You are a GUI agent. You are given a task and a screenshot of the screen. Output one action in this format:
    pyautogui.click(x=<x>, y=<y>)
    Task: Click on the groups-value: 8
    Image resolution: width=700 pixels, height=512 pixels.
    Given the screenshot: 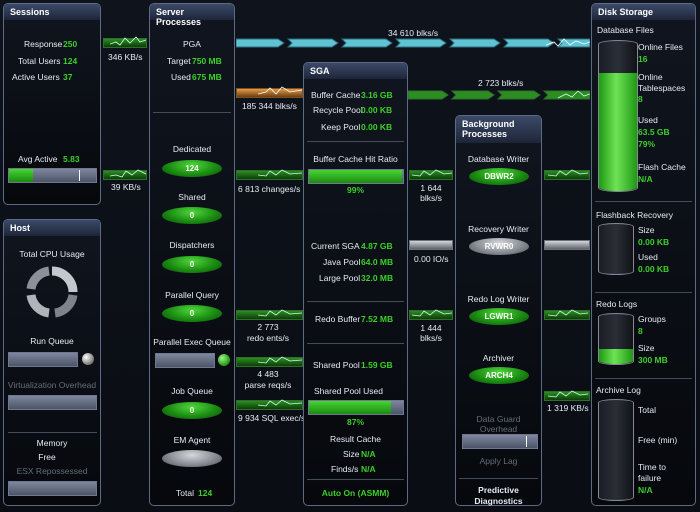 What is the action you would take?
    pyautogui.click(x=640, y=331)
    